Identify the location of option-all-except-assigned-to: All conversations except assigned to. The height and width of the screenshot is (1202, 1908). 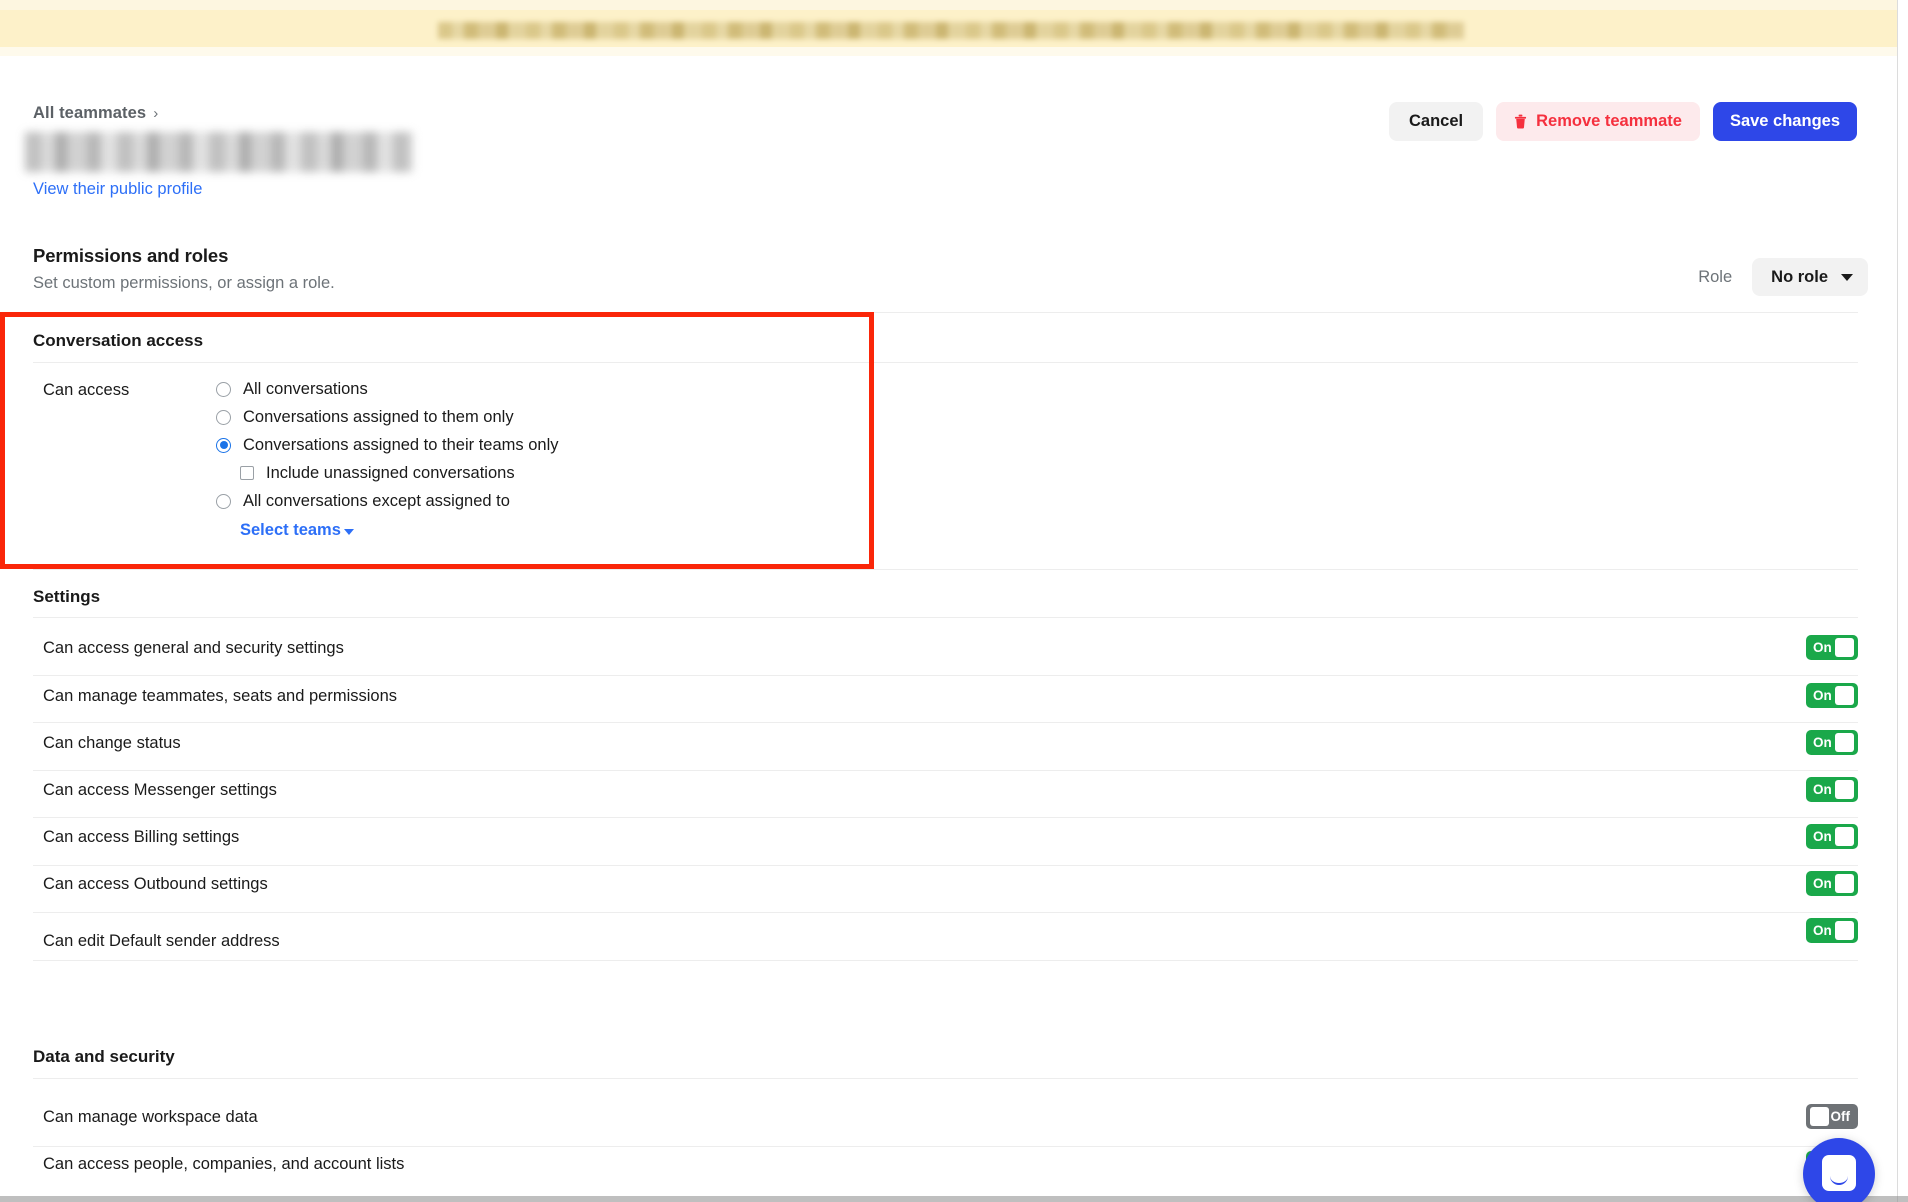
(387, 501).